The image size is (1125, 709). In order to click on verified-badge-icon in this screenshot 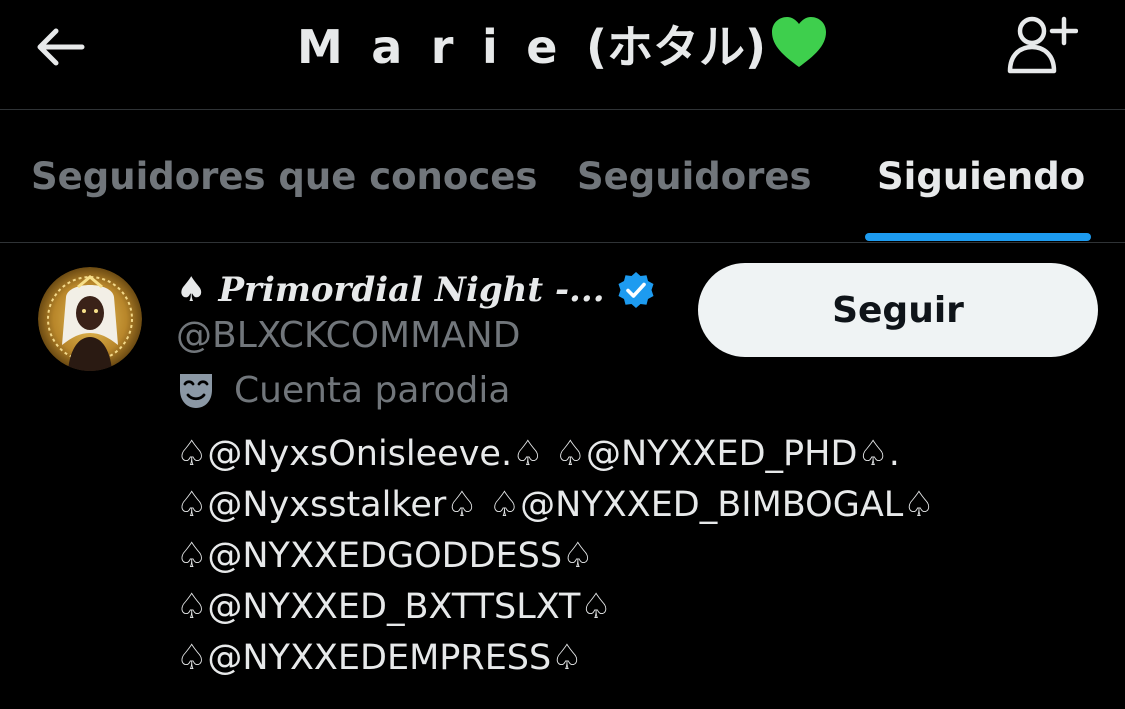, I will do `click(636, 290)`.